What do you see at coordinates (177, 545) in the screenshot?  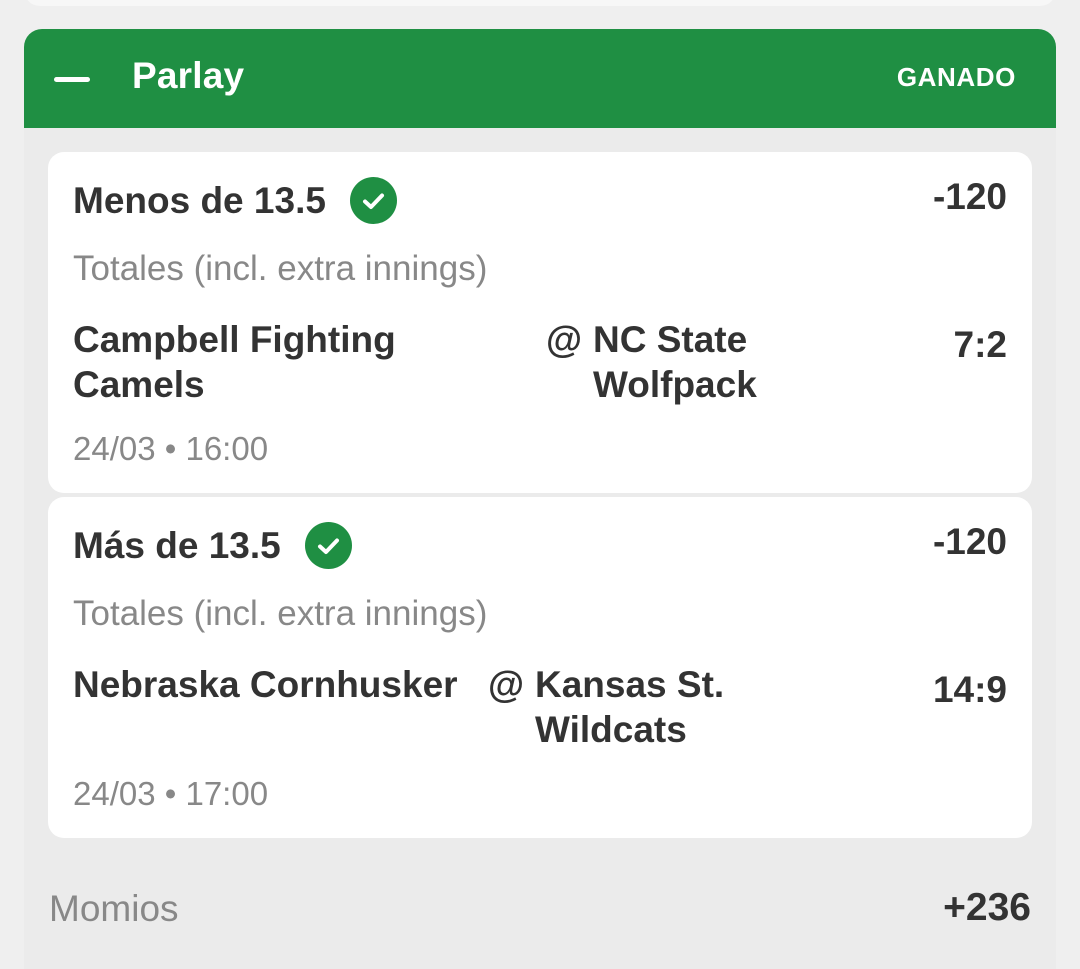 I see `pick-label: Más de 13.5` at bounding box center [177, 545].